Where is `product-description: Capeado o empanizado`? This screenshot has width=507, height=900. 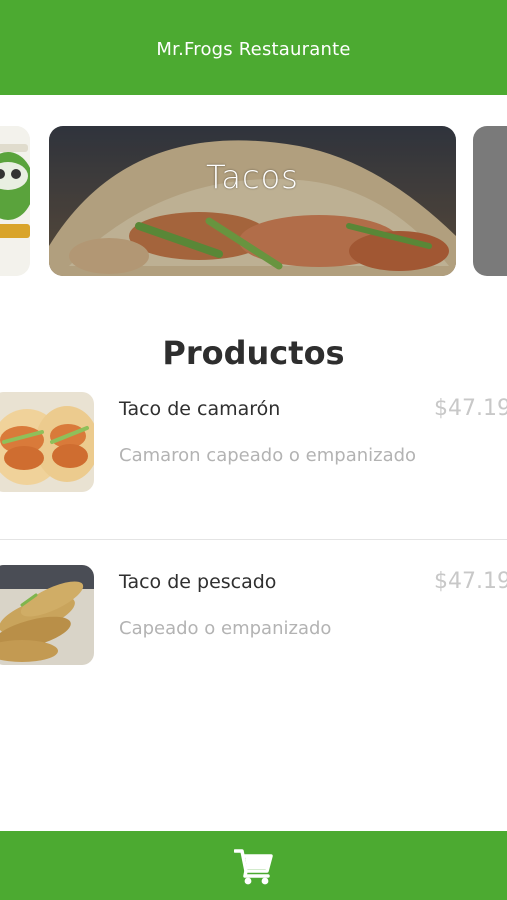 product-description: Capeado o empanizado is located at coordinates (225, 628).